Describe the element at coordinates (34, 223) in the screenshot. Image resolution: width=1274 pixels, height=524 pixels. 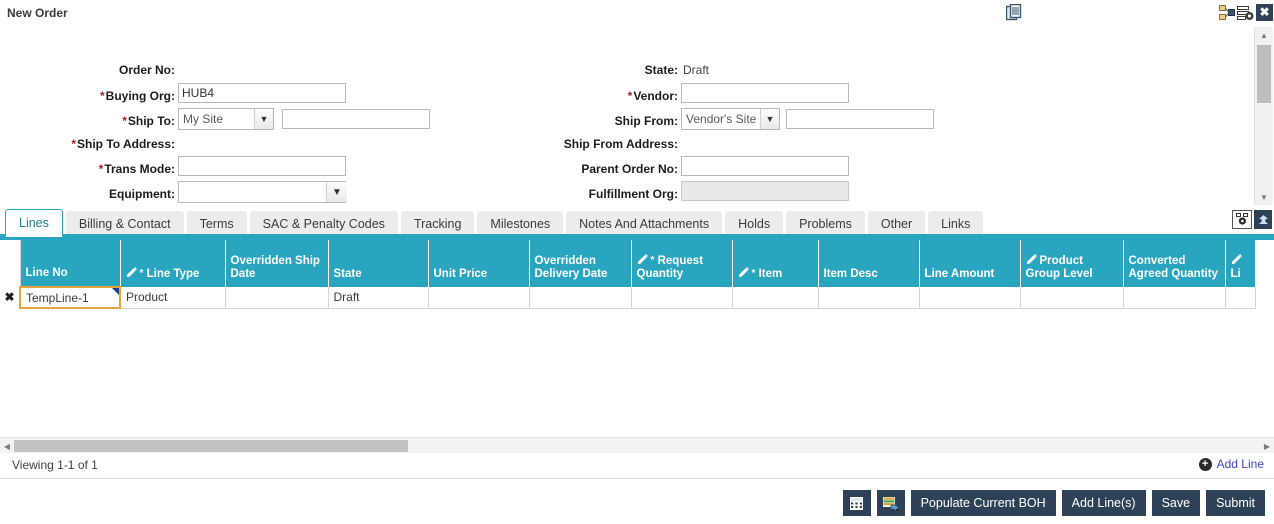
I see `tab-lines: Lines` at that location.